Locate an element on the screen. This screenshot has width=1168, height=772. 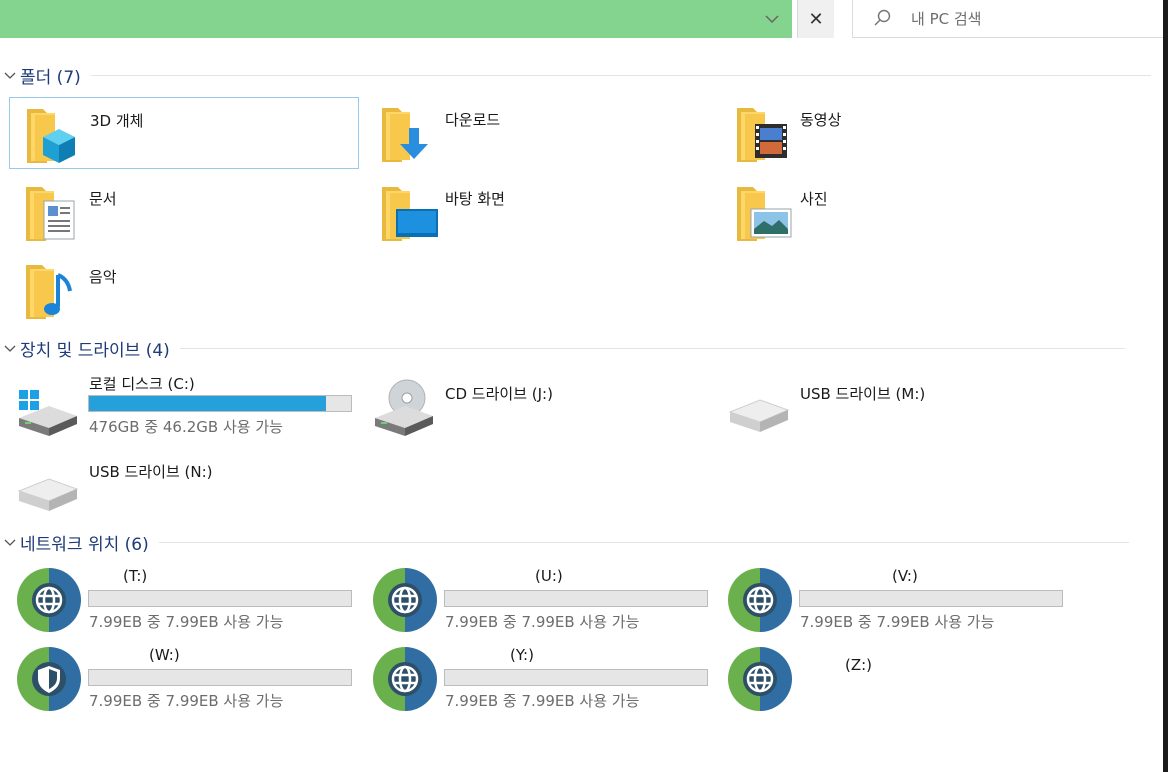
downloads-icon is located at coordinates (405, 135).